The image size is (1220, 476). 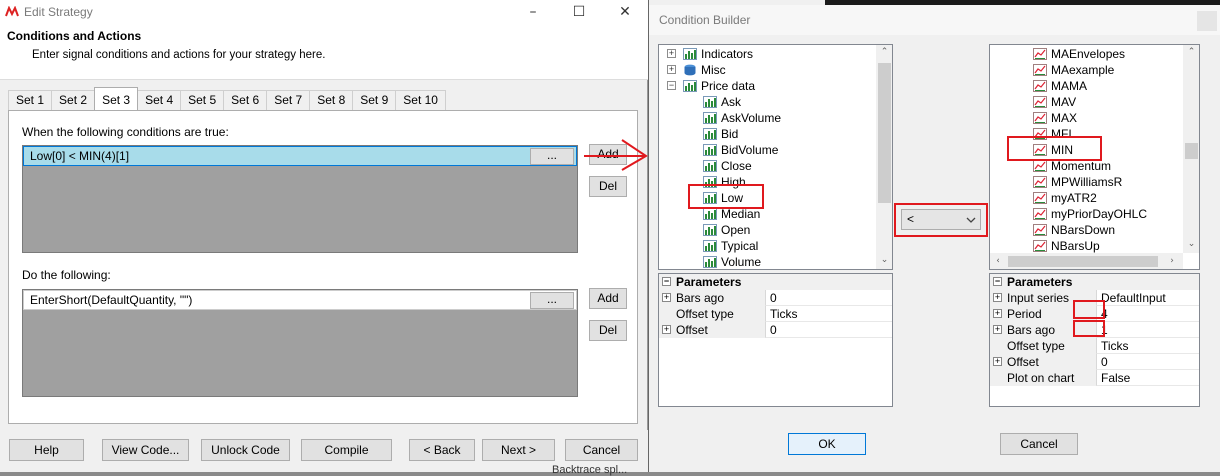 I want to click on action-del-button: Del, so click(x=608, y=330).